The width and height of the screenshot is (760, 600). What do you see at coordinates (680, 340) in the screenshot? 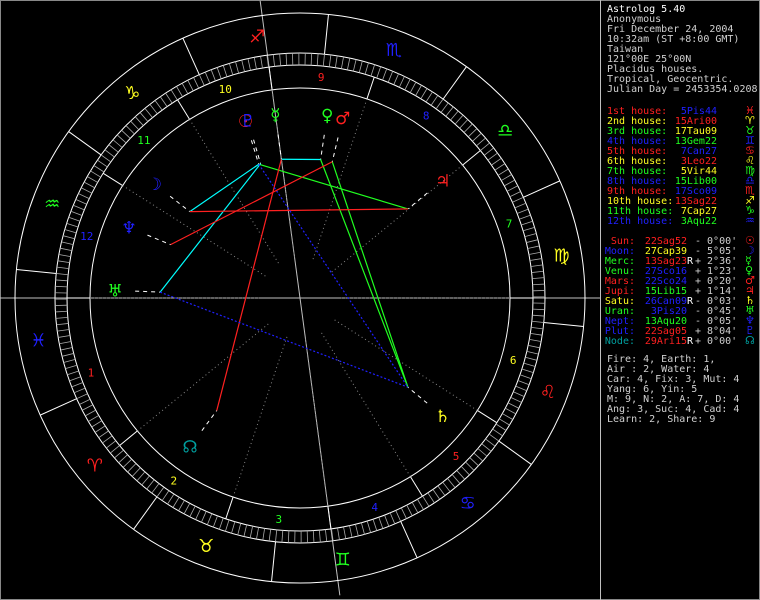
I see `planet-row: Node: 29Ari15 R + 0°00' ☊` at bounding box center [680, 340].